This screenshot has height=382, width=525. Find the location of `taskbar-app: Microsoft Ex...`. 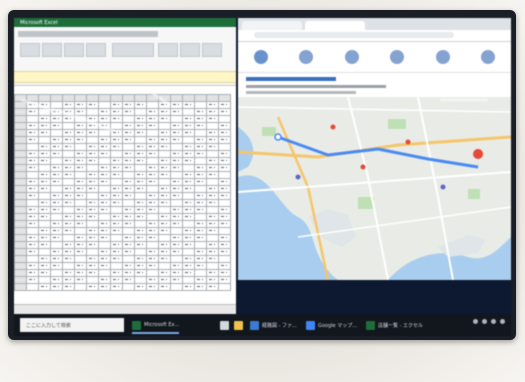

taskbar-app: Microsoft Ex... is located at coordinates (156, 326).